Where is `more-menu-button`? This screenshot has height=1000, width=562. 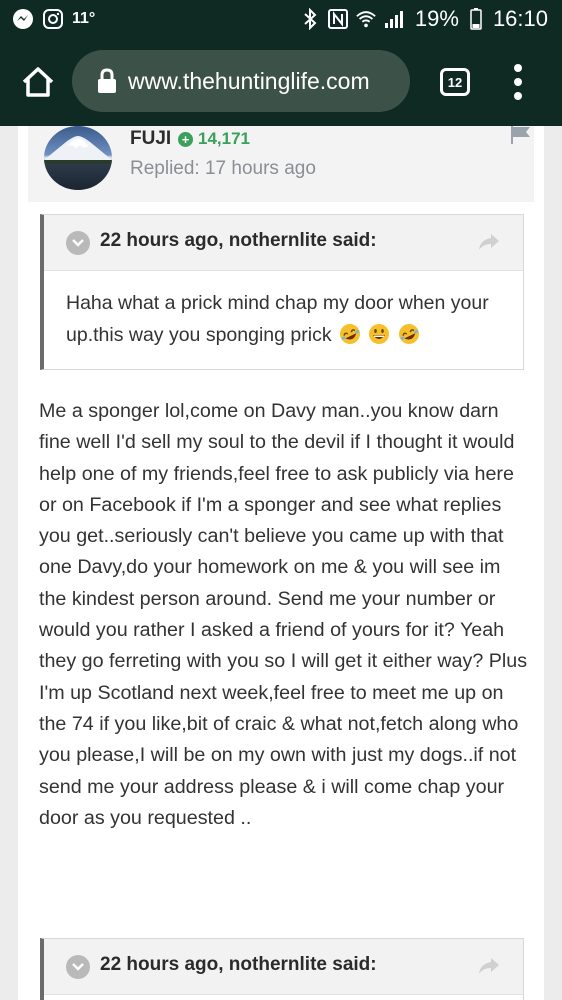
more-menu-button is located at coordinates (518, 82).